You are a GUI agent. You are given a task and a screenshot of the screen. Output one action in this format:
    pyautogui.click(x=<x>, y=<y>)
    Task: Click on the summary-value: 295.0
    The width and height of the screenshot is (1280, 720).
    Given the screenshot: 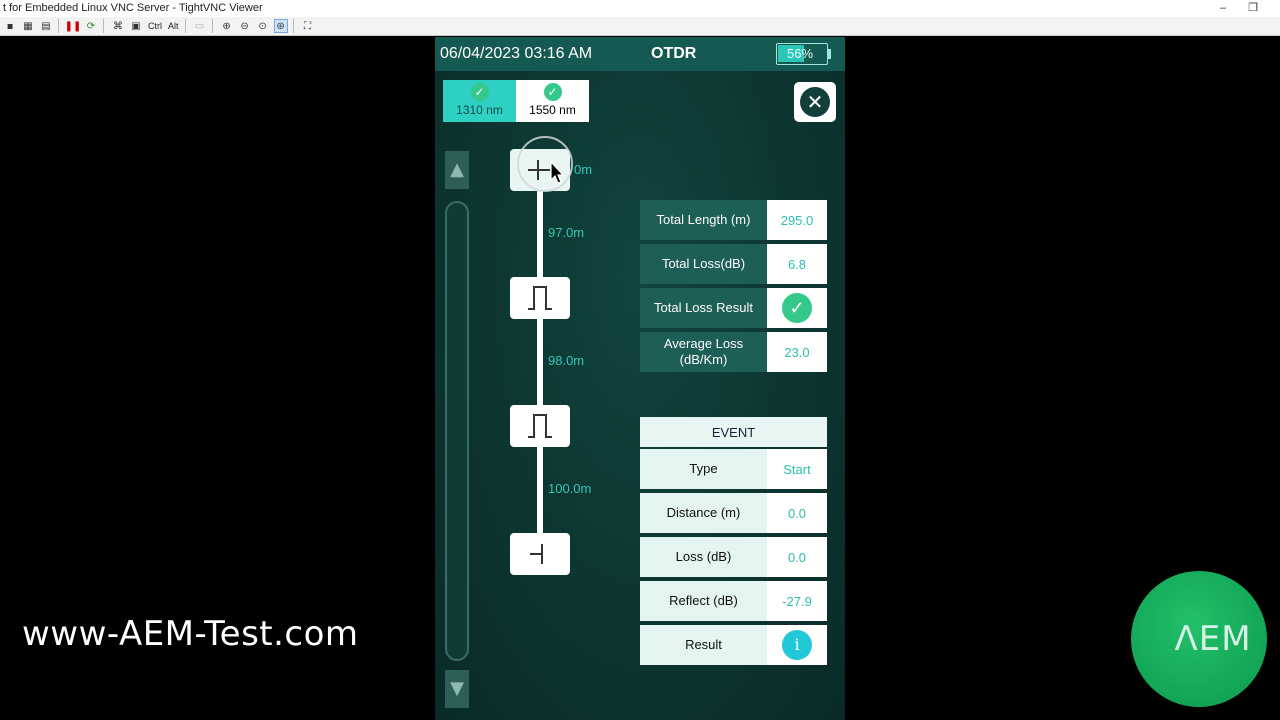 What is the action you would take?
    pyautogui.click(x=797, y=220)
    